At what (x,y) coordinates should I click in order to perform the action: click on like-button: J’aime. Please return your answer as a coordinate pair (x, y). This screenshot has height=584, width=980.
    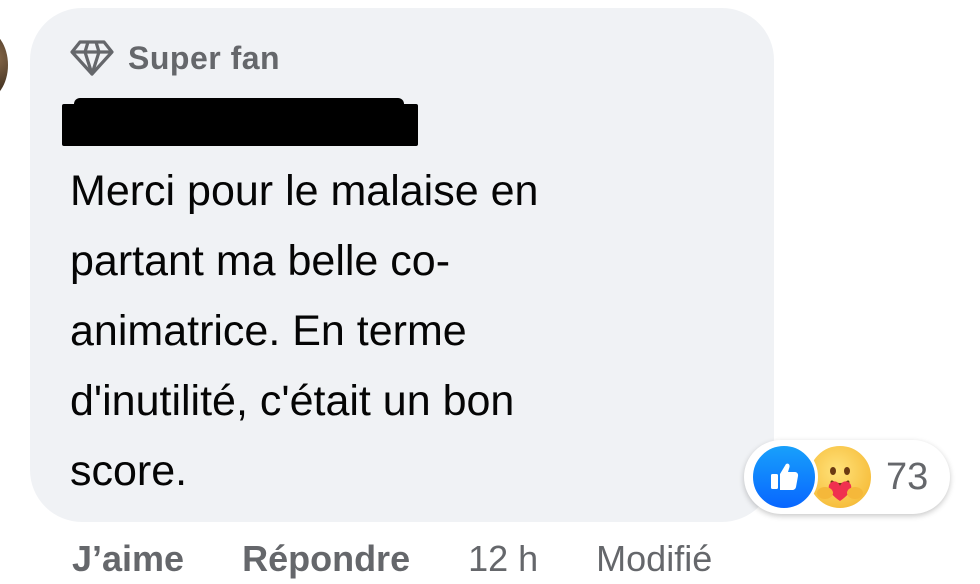
    Looking at the image, I should click on (128, 559).